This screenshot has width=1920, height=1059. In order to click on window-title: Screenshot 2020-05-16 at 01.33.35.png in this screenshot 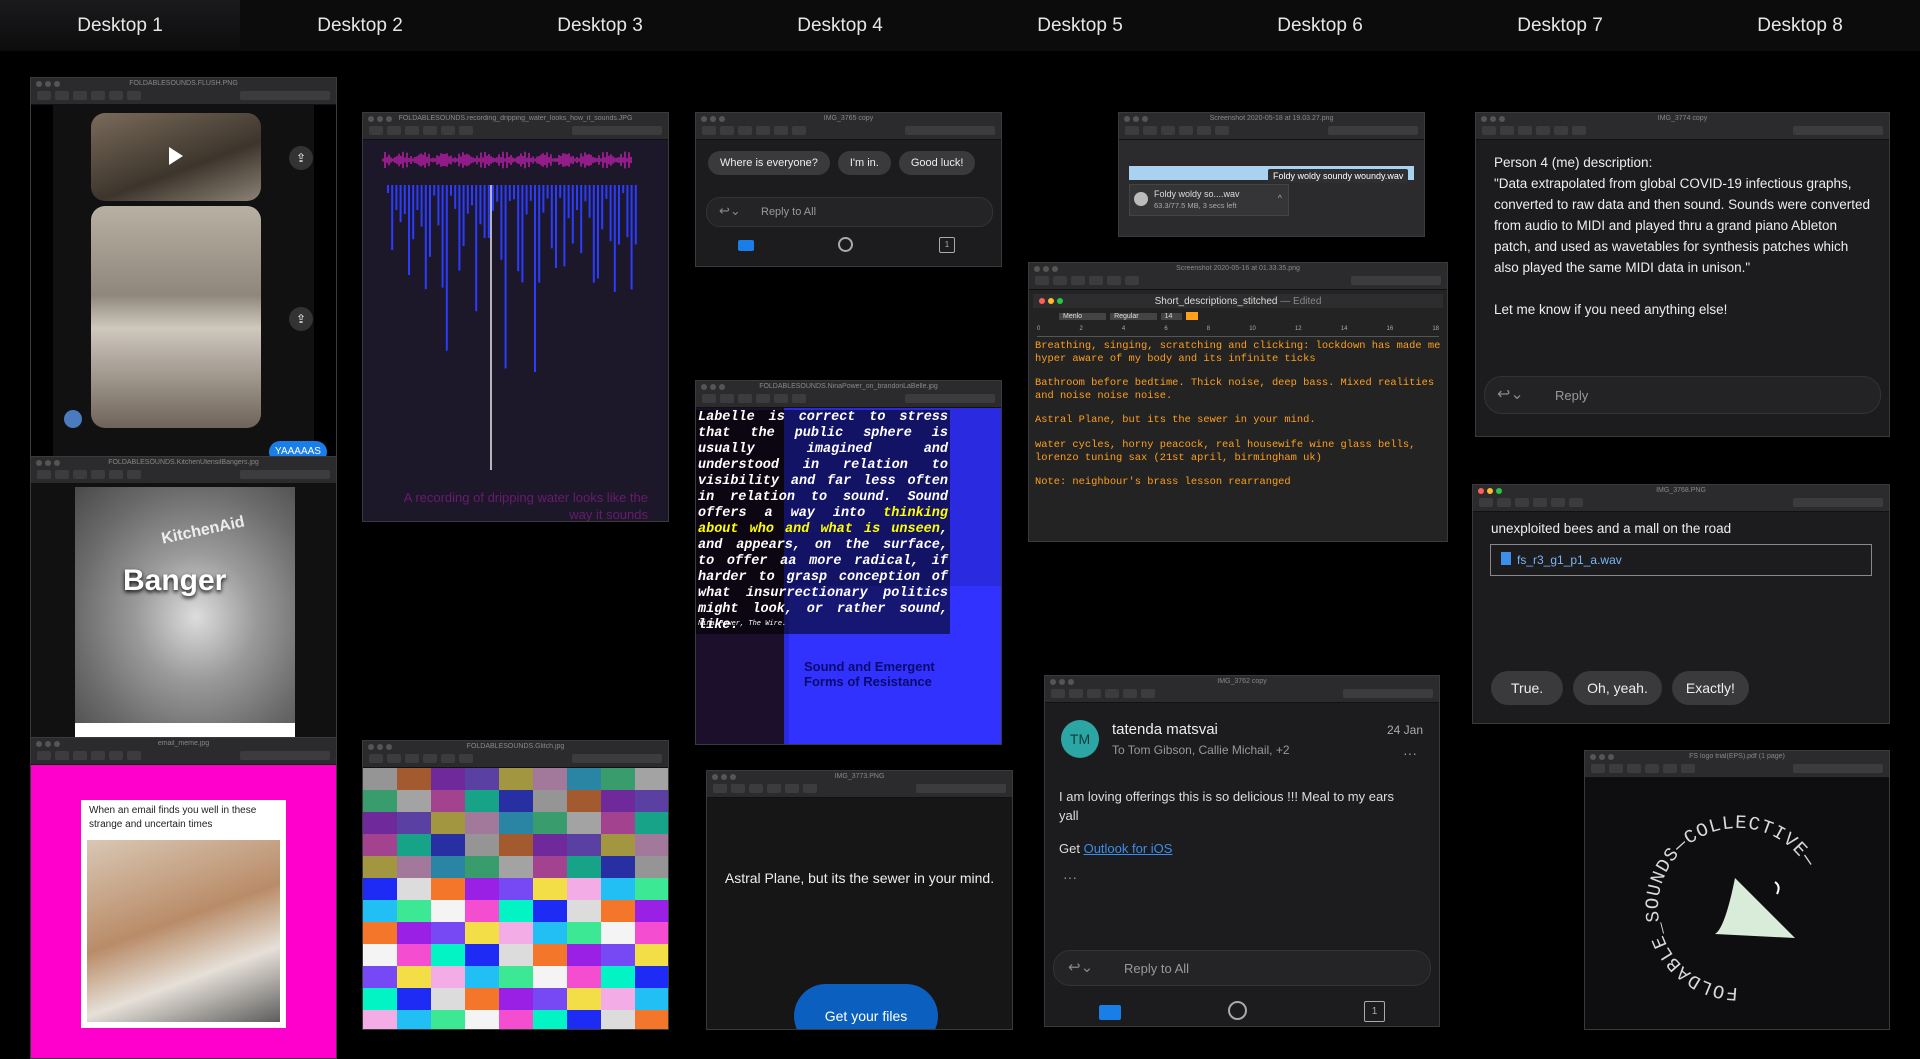, I will do `click(1238, 268)`.